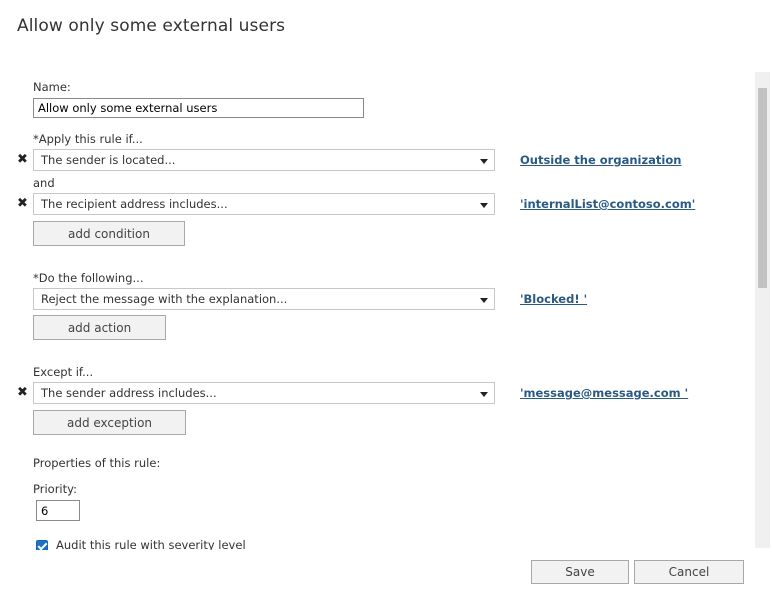 Image resolution: width=772 pixels, height=614 pixels. Describe the element at coordinates (604, 393) in the screenshot. I see `exception-1-value-link: 'message@message.com '` at that location.